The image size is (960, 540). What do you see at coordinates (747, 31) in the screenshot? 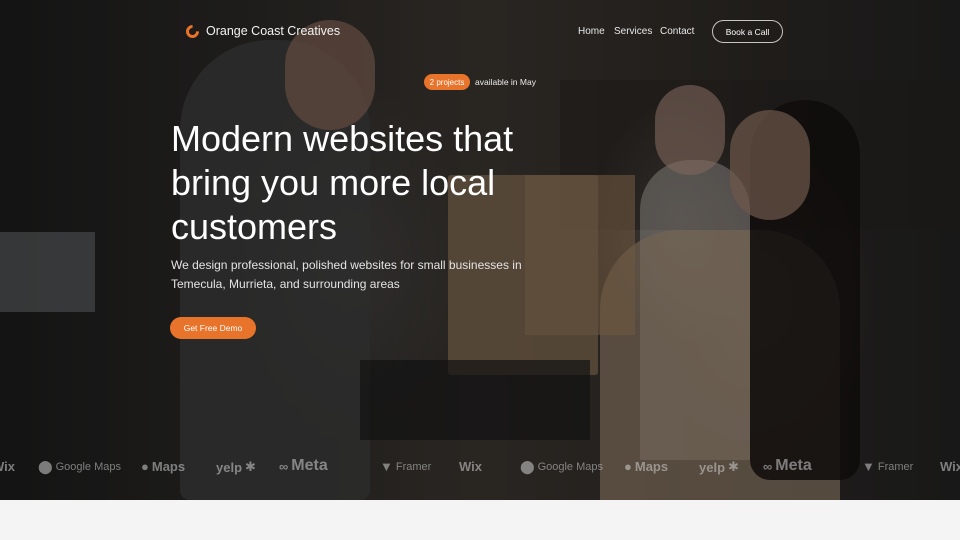
I see `book-call-button: Book a Call` at bounding box center [747, 31].